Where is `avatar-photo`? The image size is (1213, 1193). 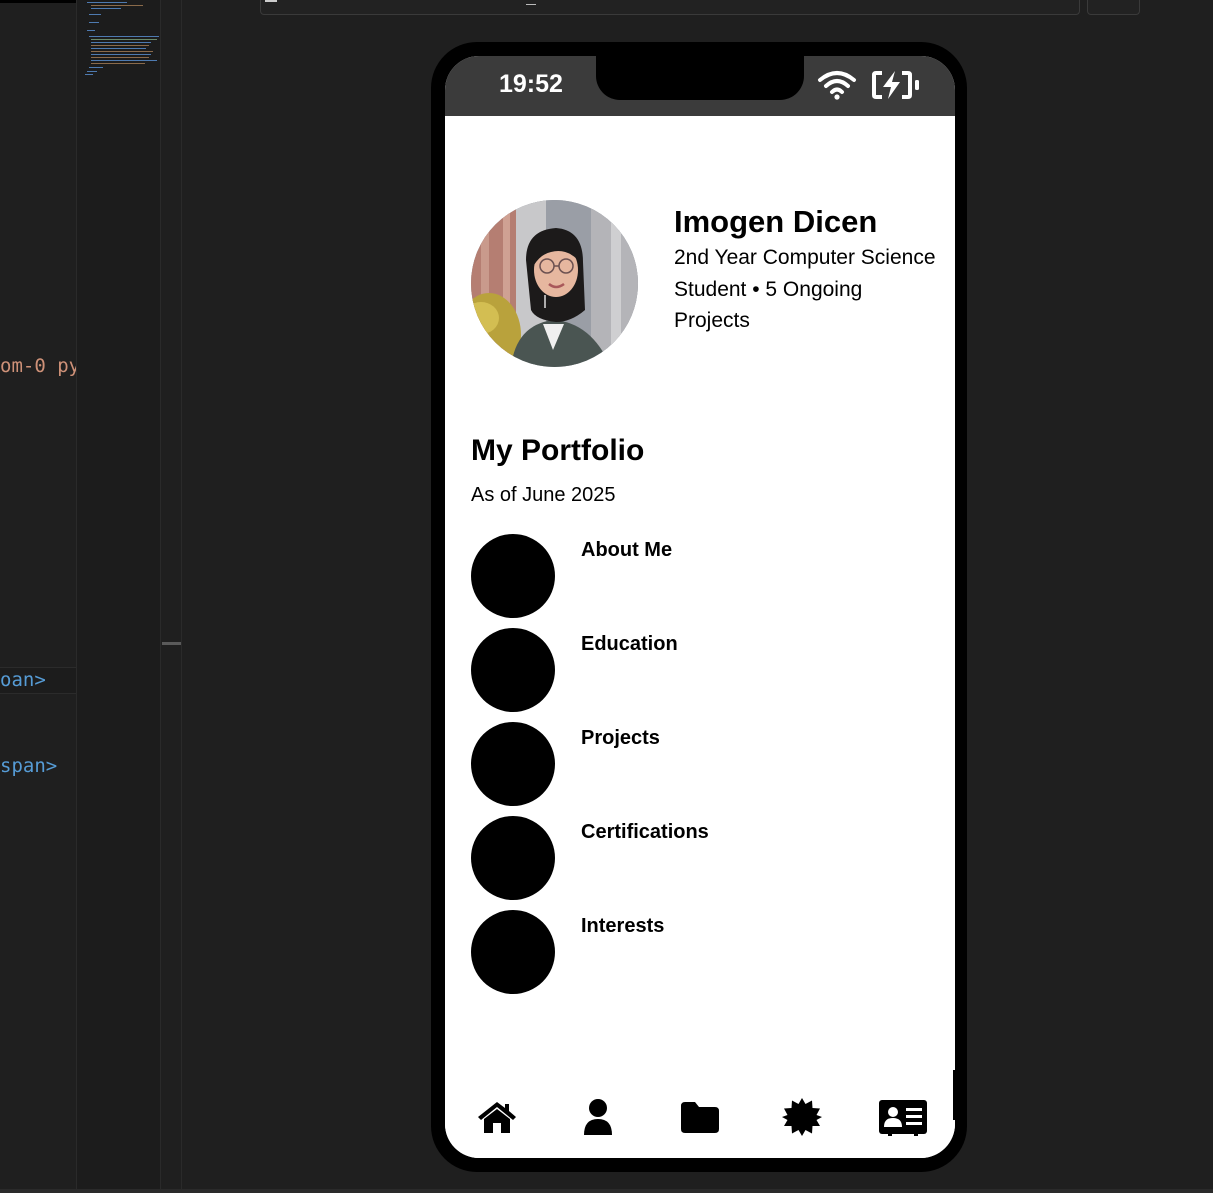
avatar-photo is located at coordinates (554, 283).